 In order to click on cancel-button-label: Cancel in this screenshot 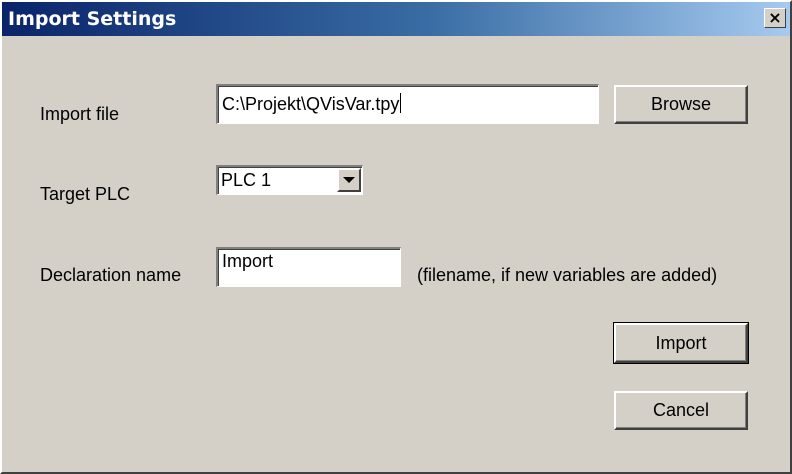, I will do `click(681, 410)`.